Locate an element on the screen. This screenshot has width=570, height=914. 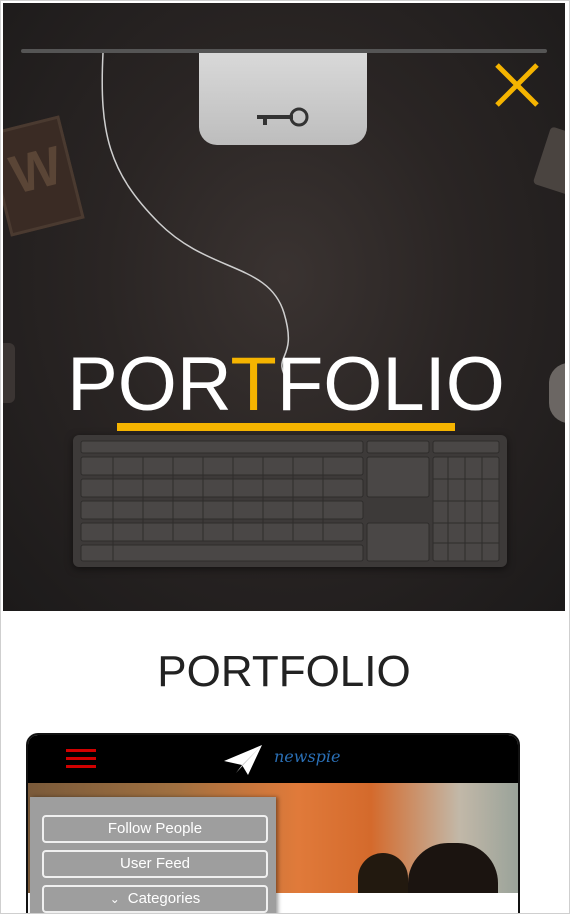
menu-item-label: Follow People is located at coordinates (155, 828).